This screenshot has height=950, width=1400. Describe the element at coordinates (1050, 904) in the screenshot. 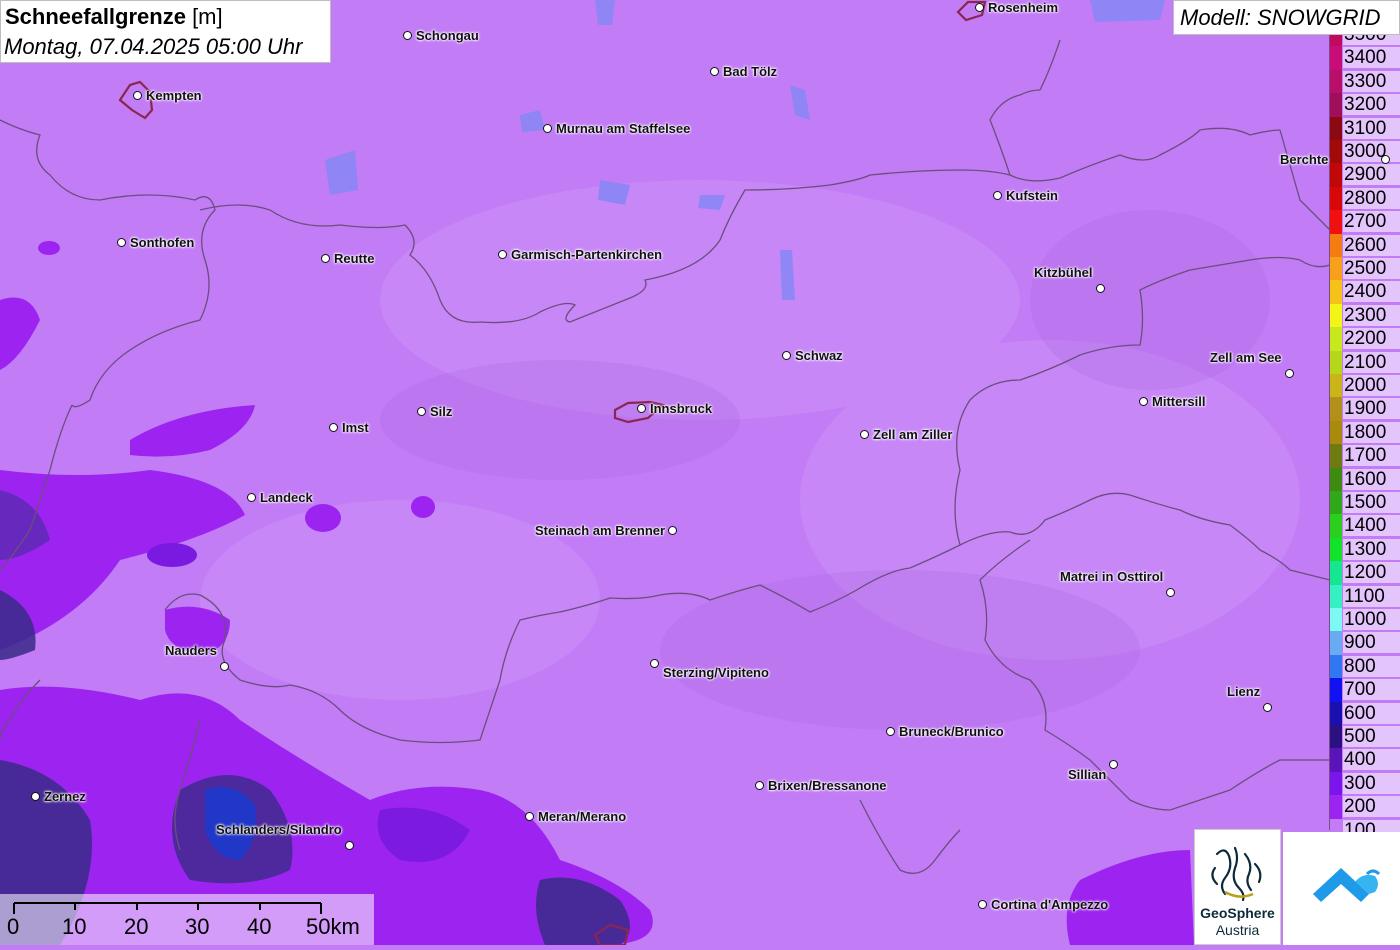

I see `city-label: Cortina d'Ampezzo` at that location.